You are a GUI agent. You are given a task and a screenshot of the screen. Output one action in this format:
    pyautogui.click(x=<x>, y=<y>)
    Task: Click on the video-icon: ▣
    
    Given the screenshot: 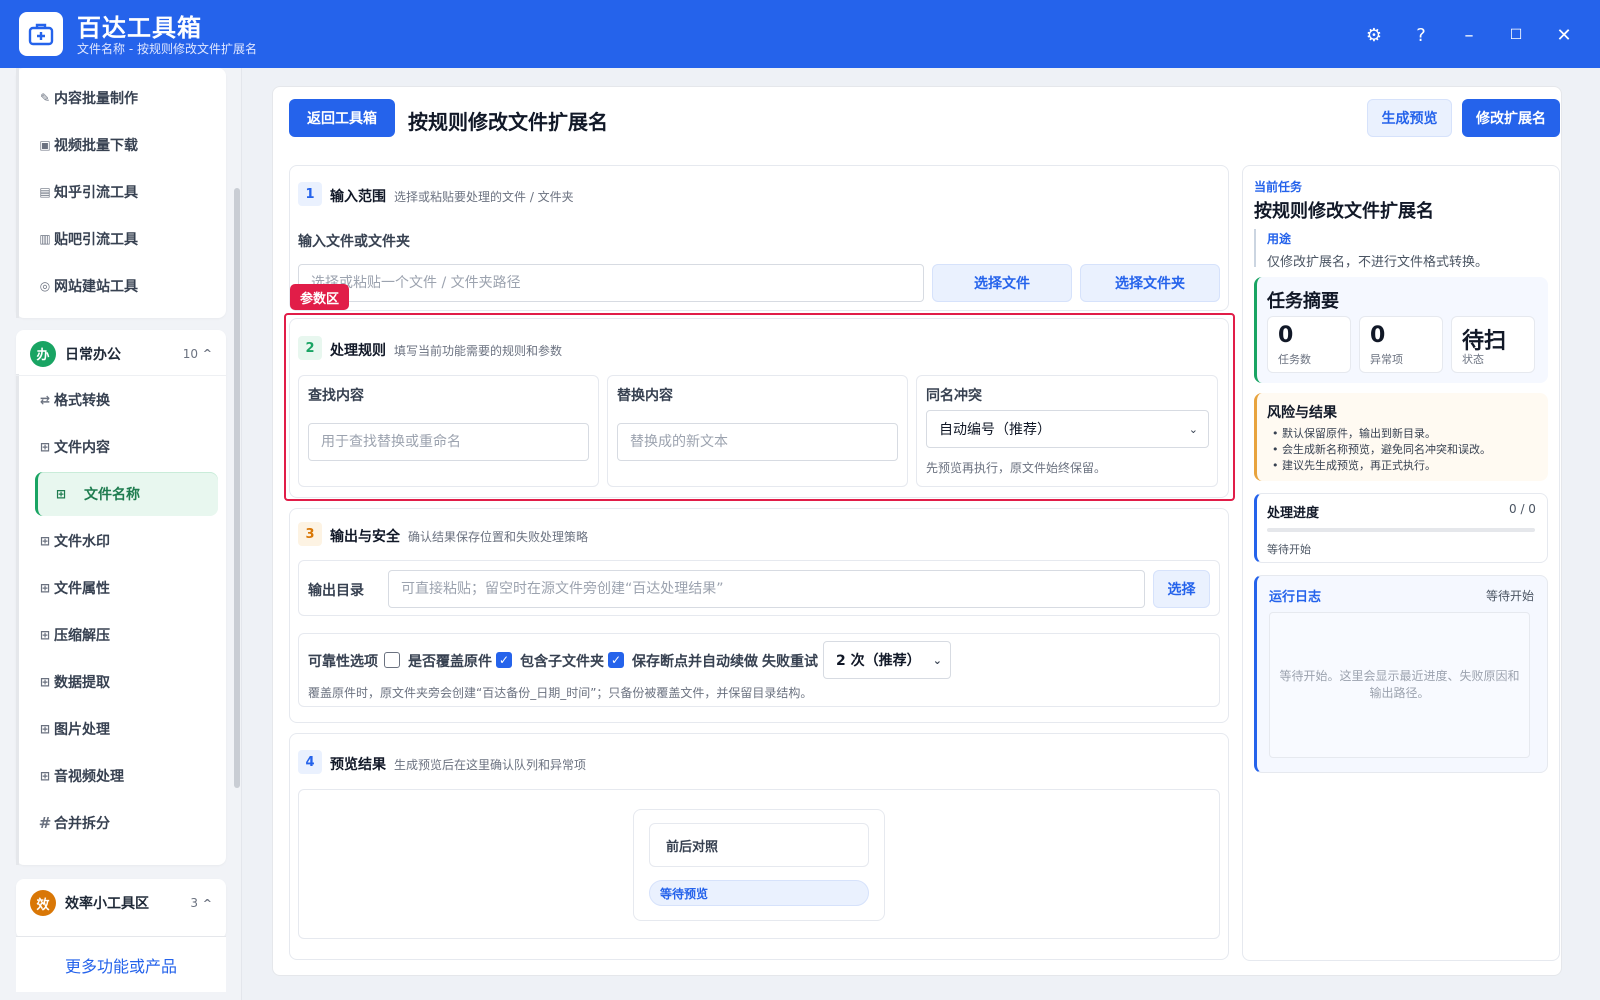 What is the action you would take?
    pyautogui.click(x=45, y=145)
    